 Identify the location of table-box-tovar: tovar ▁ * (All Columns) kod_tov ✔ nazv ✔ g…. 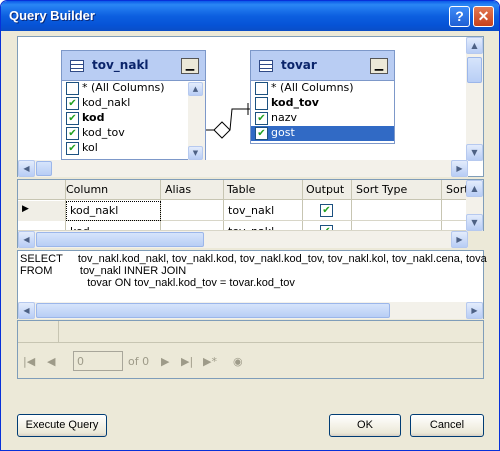
(322, 97).